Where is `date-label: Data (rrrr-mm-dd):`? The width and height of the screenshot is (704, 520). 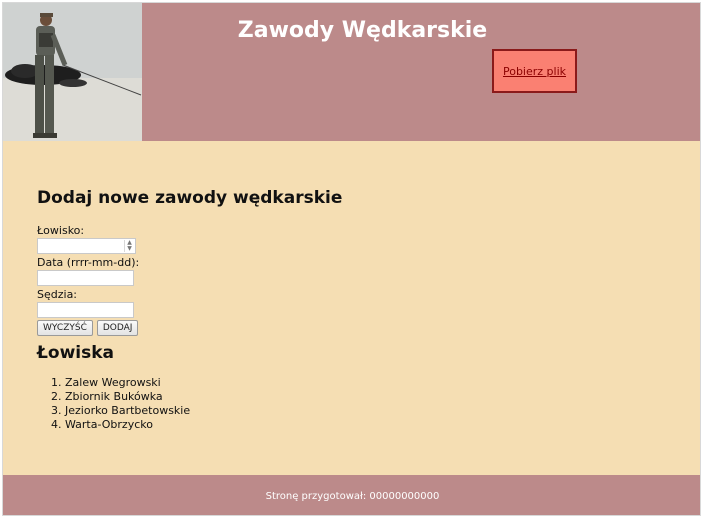 date-label: Data (rrrr-mm-dd): is located at coordinates (88, 262).